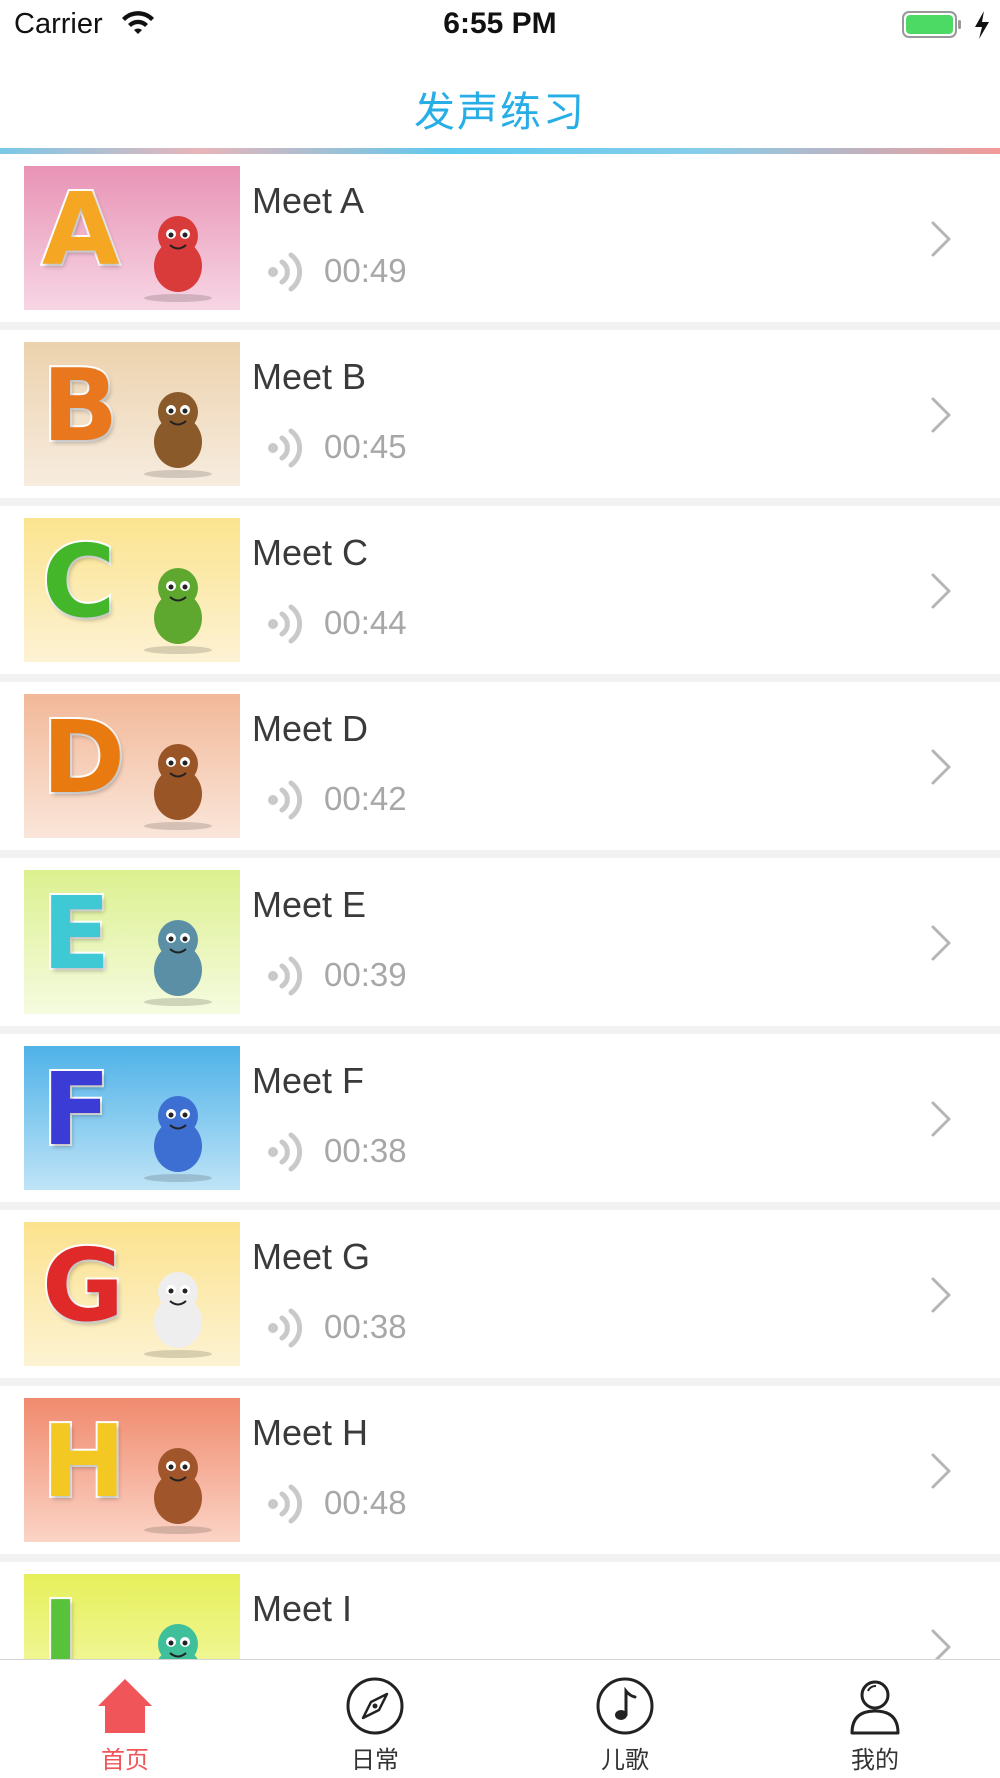  Describe the element at coordinates (375, 1760) in the screenshot. I see `tab-daily-label: 日常` at that location.